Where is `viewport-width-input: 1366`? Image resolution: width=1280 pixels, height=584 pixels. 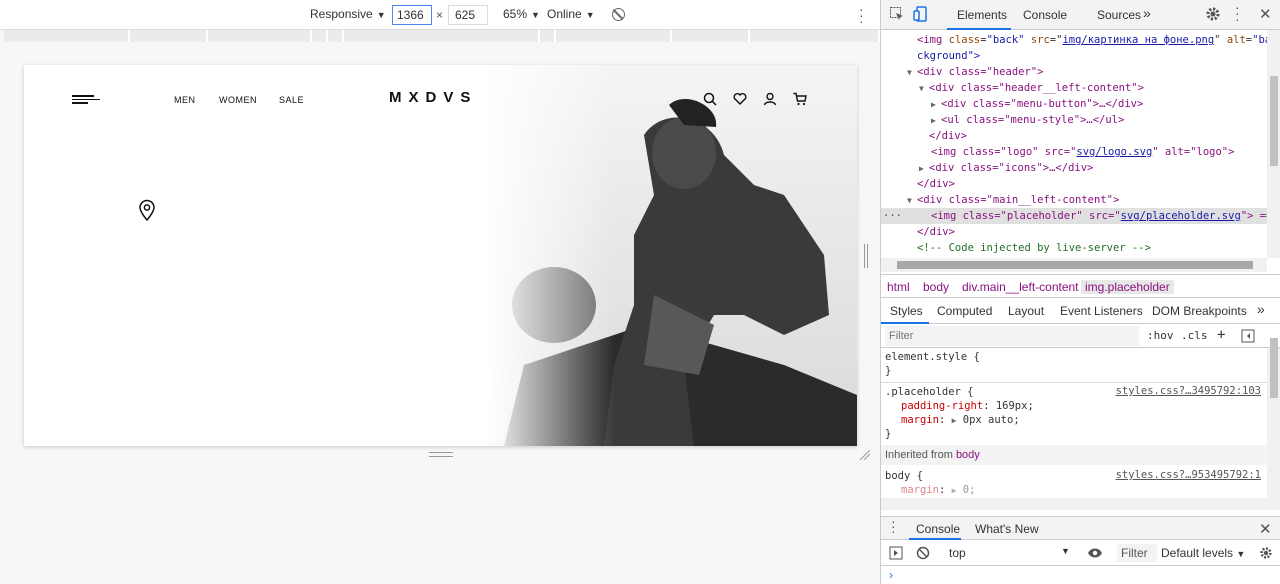 viewport-width-input: 1366 is located at coordinates (412, 15).